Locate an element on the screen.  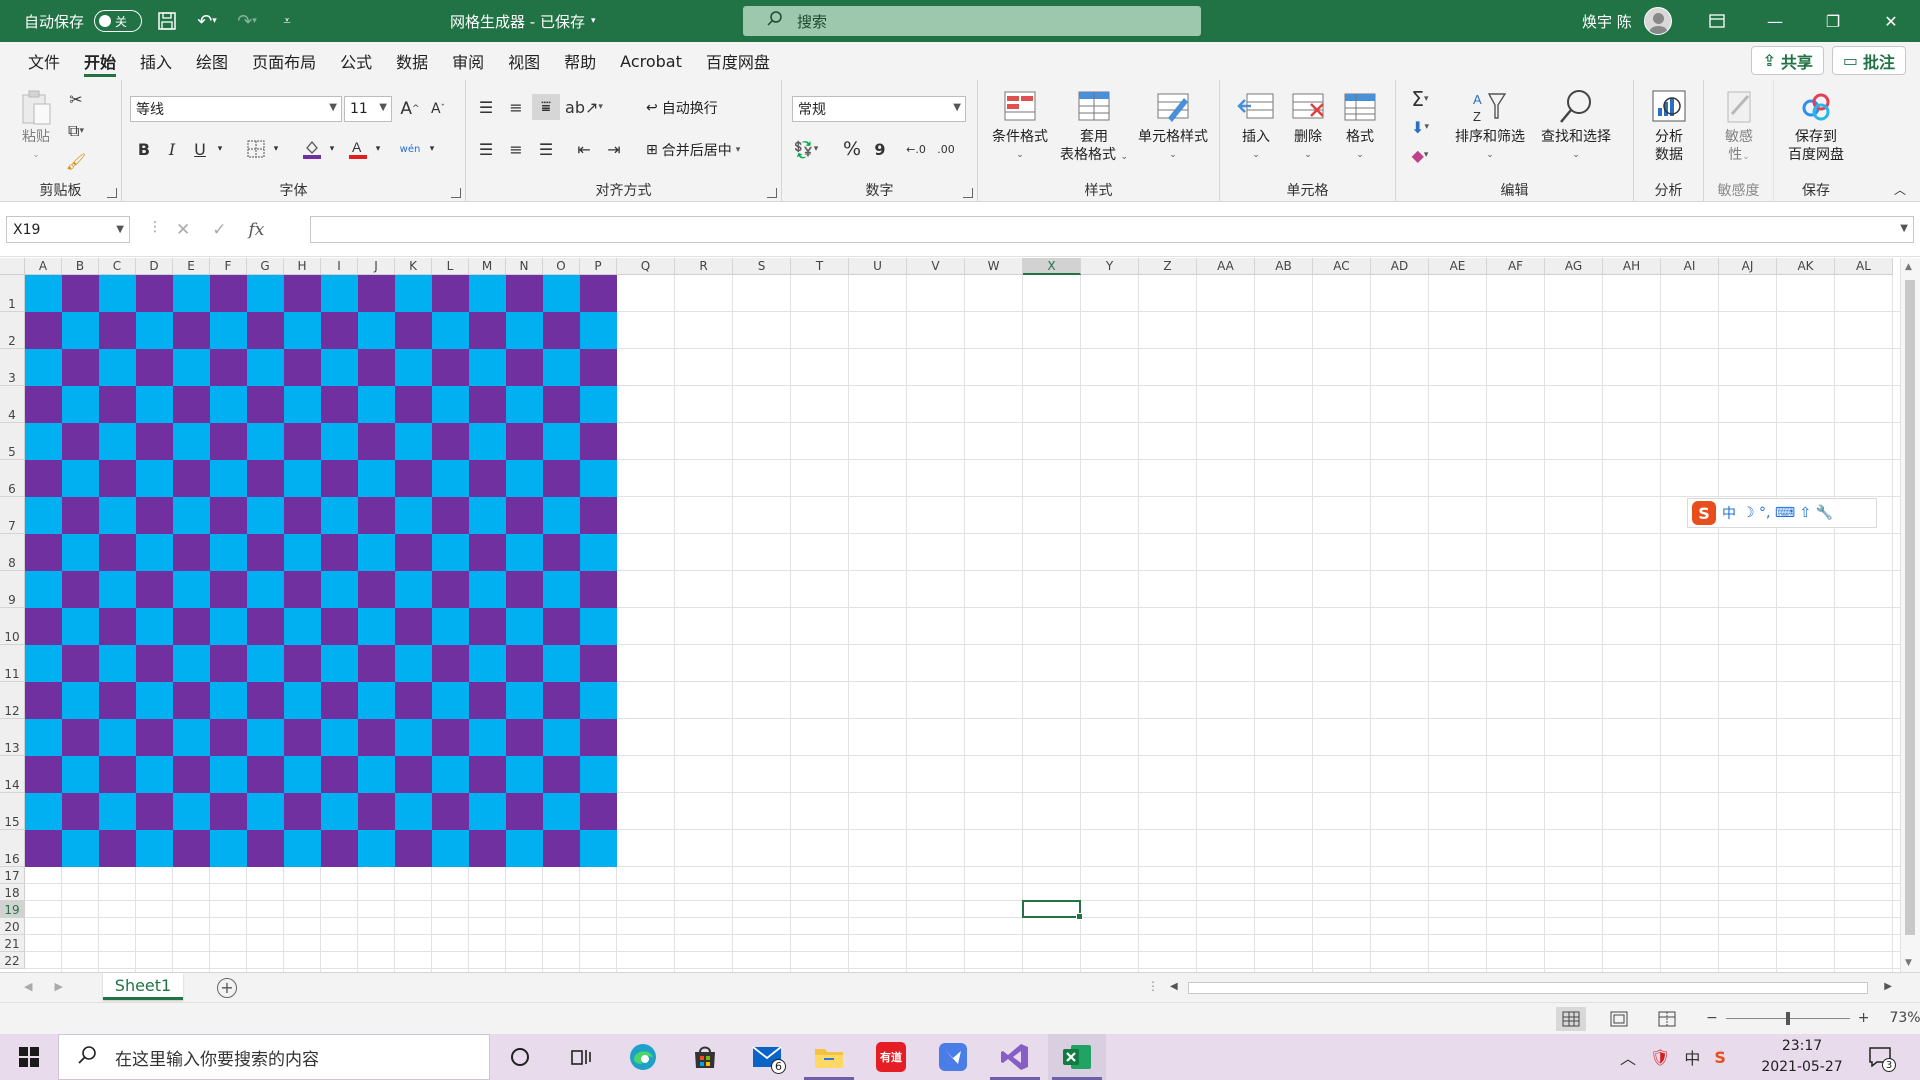
normal-view-icon is located at coordinates (1571, 1019).